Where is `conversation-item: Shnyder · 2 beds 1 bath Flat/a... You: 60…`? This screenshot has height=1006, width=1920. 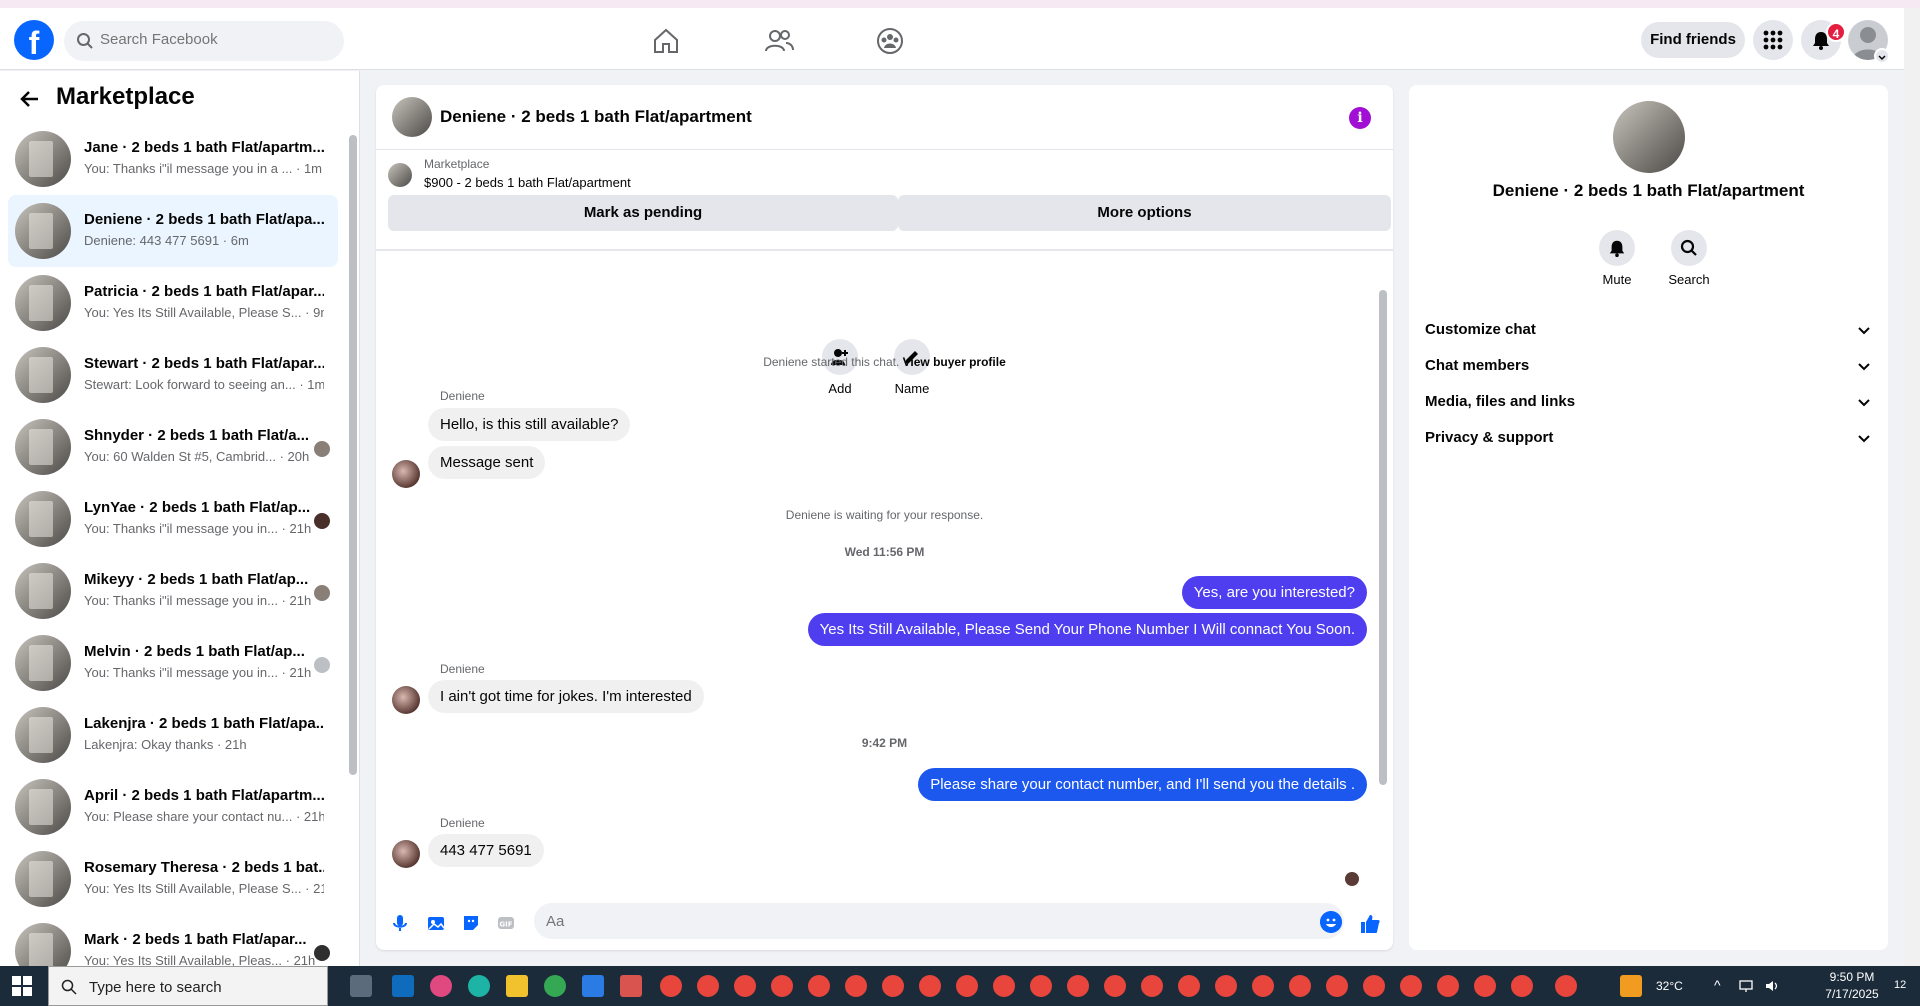
conversation-item: Shnyder · 2 beds 1 bath Flat/a... You: 60… is located at coordinates (173, 447).